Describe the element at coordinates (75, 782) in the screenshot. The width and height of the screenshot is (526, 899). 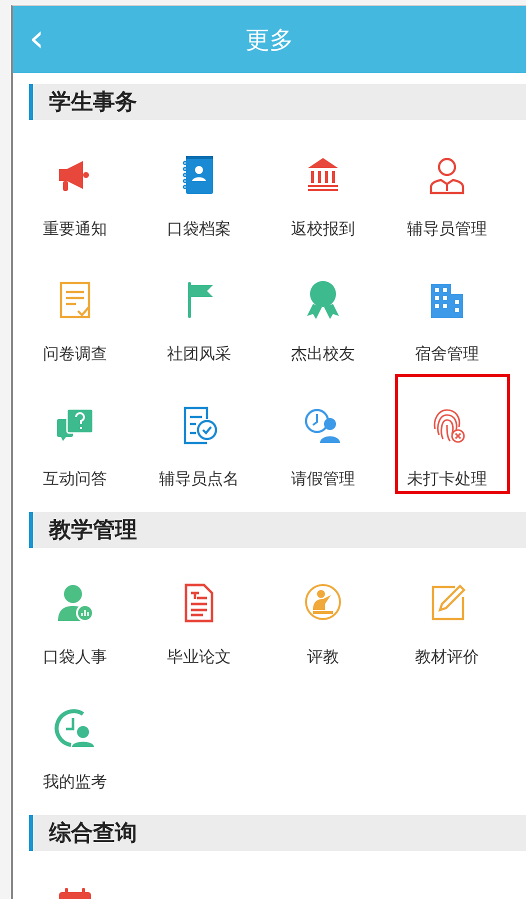
I see `menu-item-label: 我的监考` at that location.